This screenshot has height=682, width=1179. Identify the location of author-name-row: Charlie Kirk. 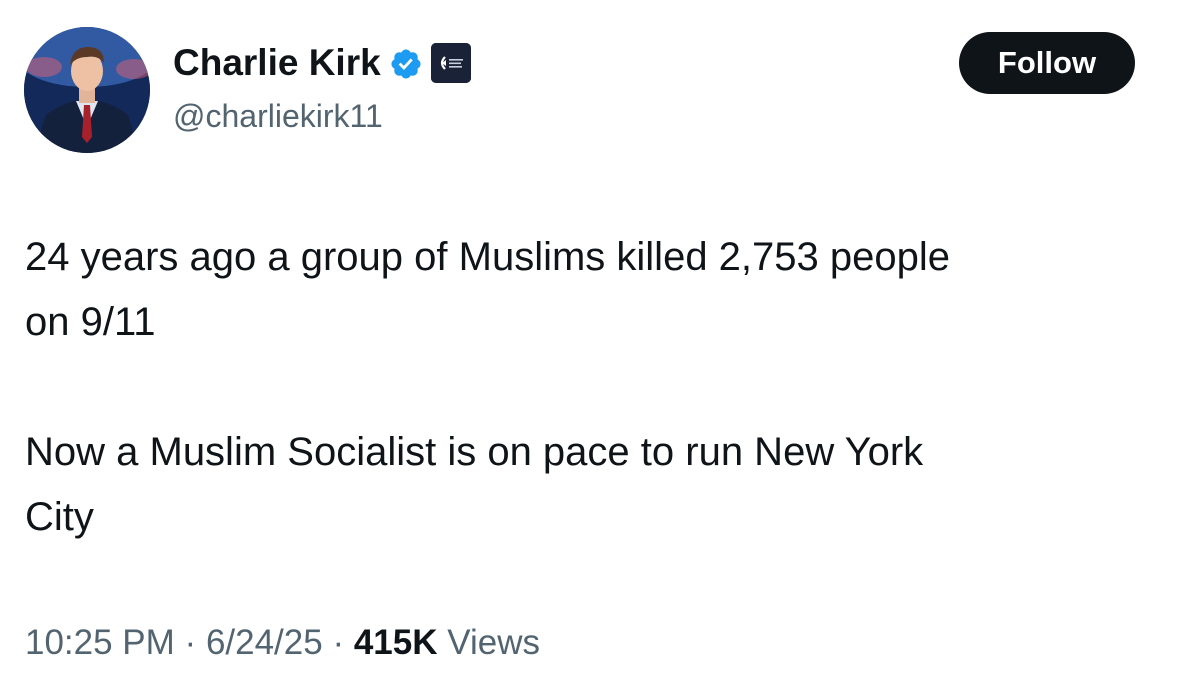
(322, 63).